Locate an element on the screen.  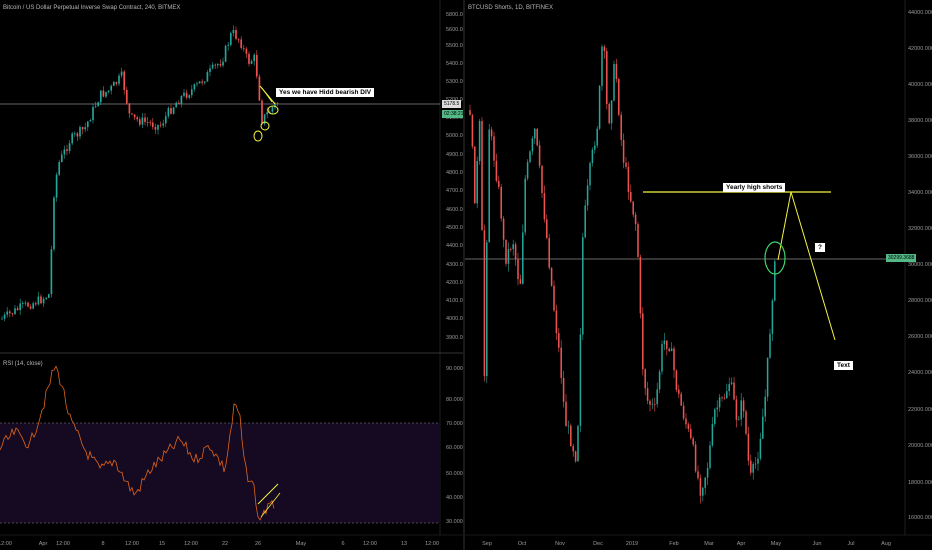
left-annotation-label: Yes we have Hidd bearish DIV is located at coordinates (325, 92).